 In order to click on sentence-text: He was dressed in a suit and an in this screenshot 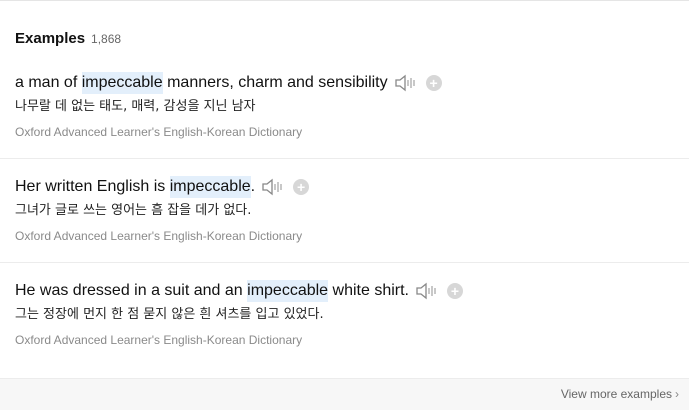, I will do `click(131, 290)`.